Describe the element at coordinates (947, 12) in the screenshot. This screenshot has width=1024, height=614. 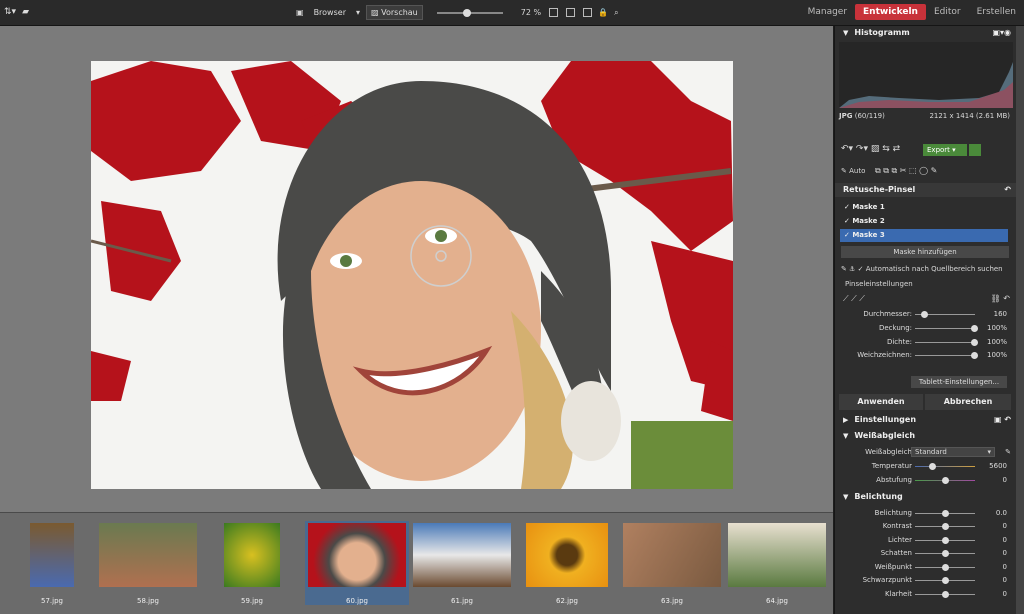
I see `tab-editor: Editor` at that location.